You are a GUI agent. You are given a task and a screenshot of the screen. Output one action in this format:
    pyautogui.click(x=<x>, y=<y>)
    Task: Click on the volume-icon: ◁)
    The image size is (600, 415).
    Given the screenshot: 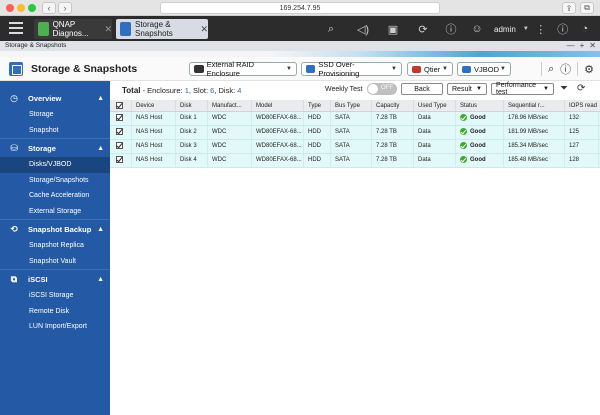 What is the action you would take?
    pyautogui.click(x=363, y=29)
    